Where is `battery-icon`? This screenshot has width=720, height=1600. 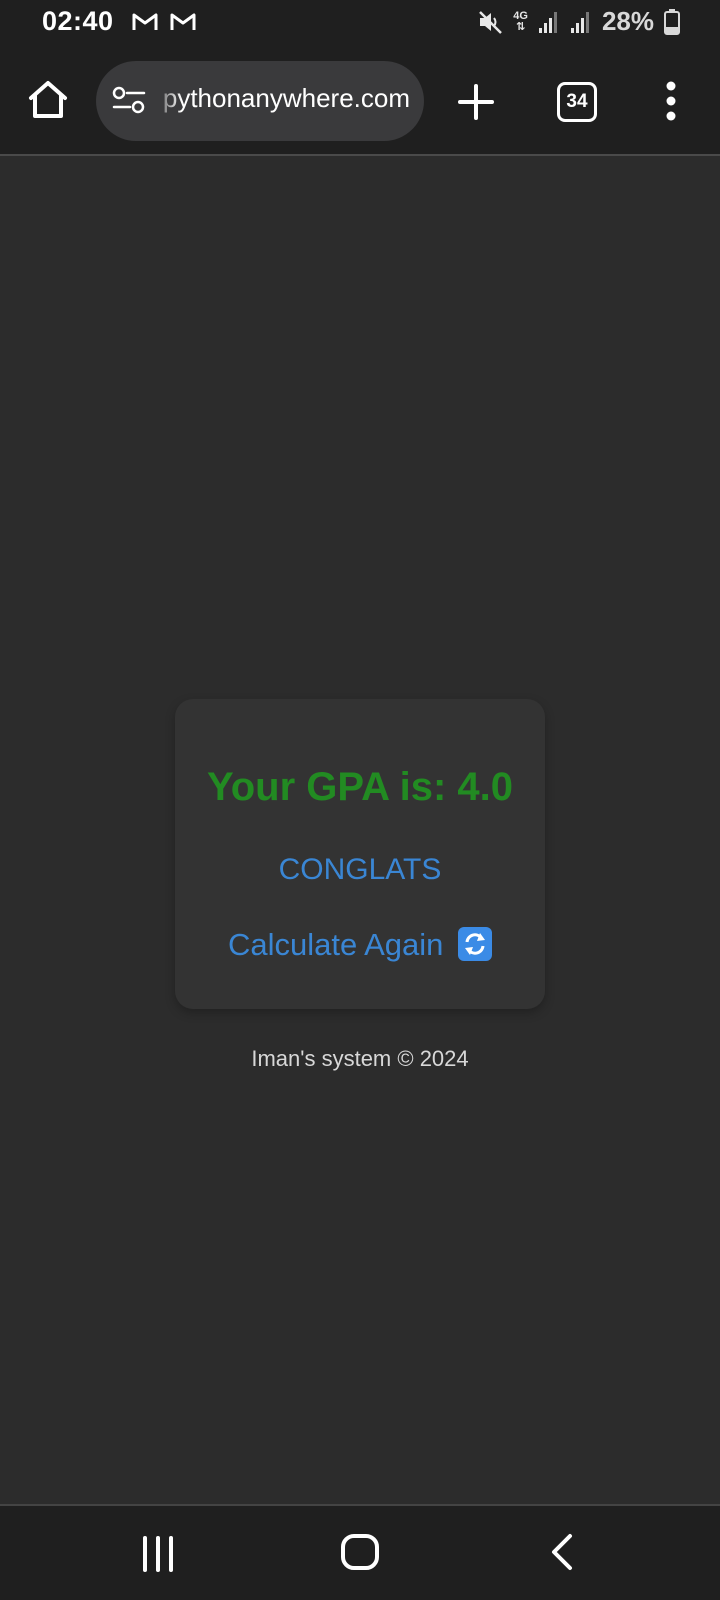 battery-icon is located at coordinates (672, 21).